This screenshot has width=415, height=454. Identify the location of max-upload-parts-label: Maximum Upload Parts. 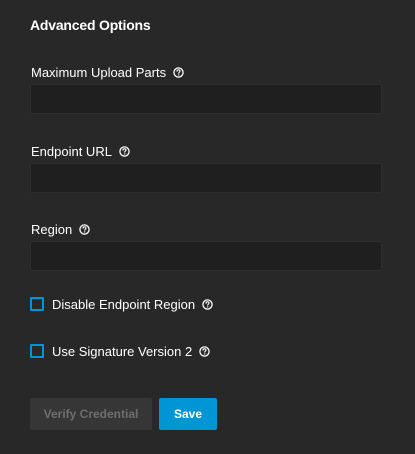
(99, 72).